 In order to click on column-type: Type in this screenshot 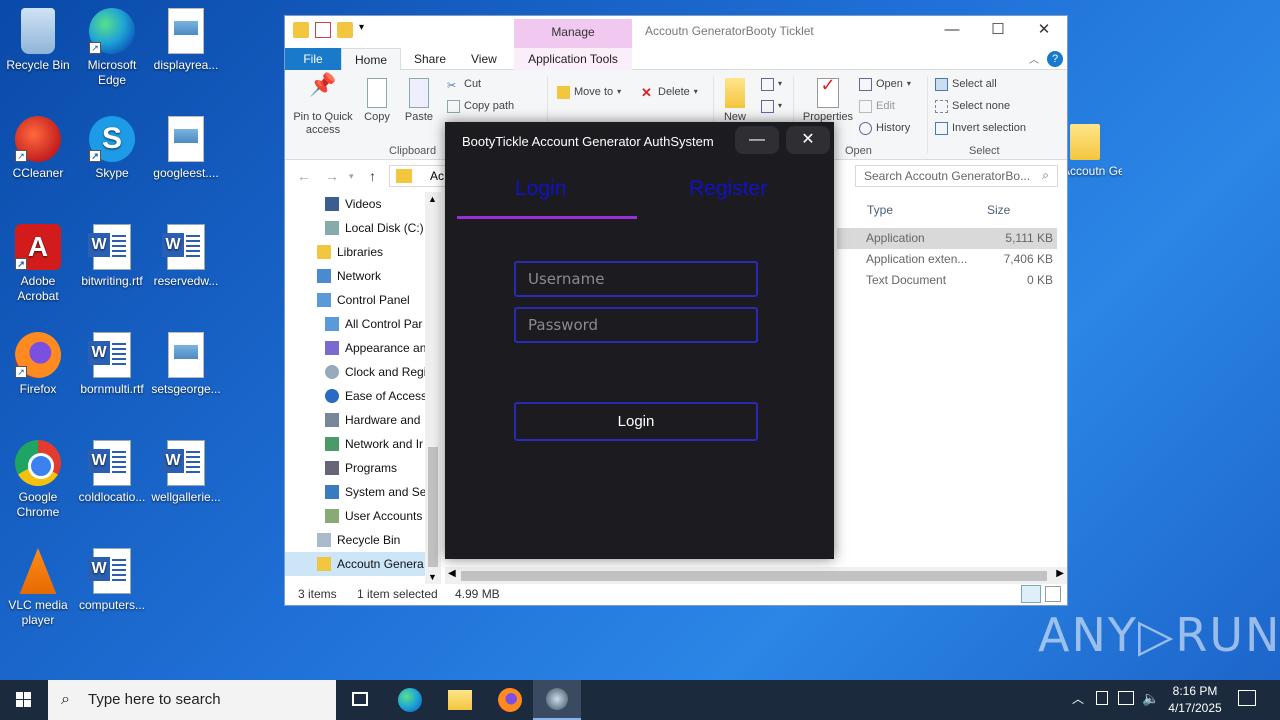, I will do `click(880, 210)`.